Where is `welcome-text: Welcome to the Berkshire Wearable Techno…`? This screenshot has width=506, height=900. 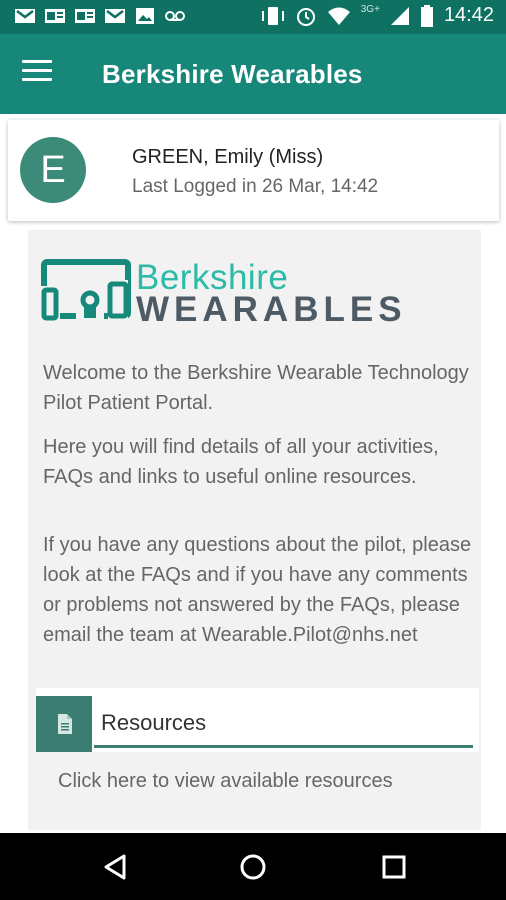 welcome-text: Welcome to the Berkshire Wearable Techno… is located at coordinates (256, 388).